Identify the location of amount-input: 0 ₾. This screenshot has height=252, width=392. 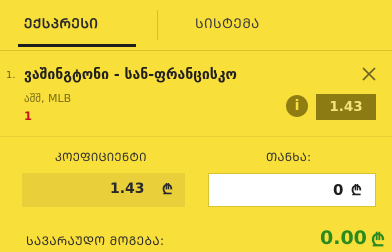
(292, 190).